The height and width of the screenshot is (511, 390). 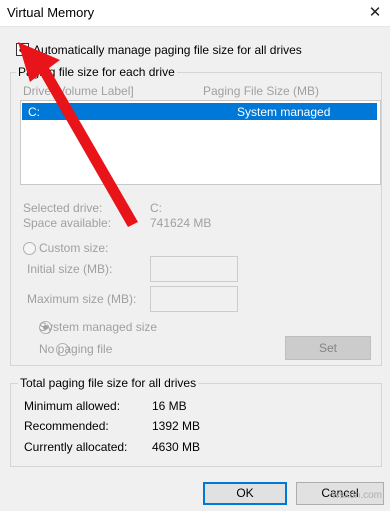 I want to click on arrow-shape, so click(x=78, y=134).